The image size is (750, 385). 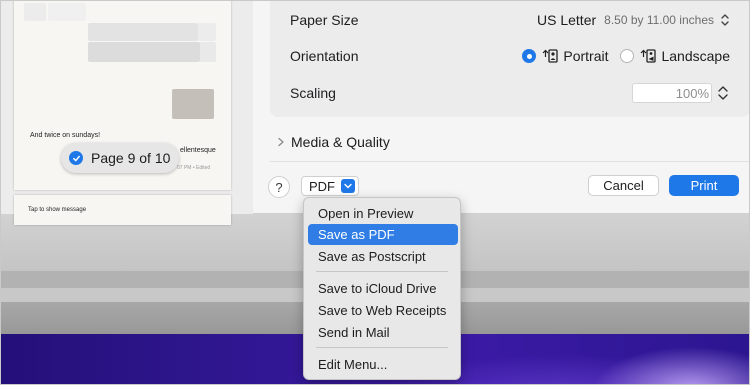 I want to click on portrait-radio, so click(x=529, y=56).